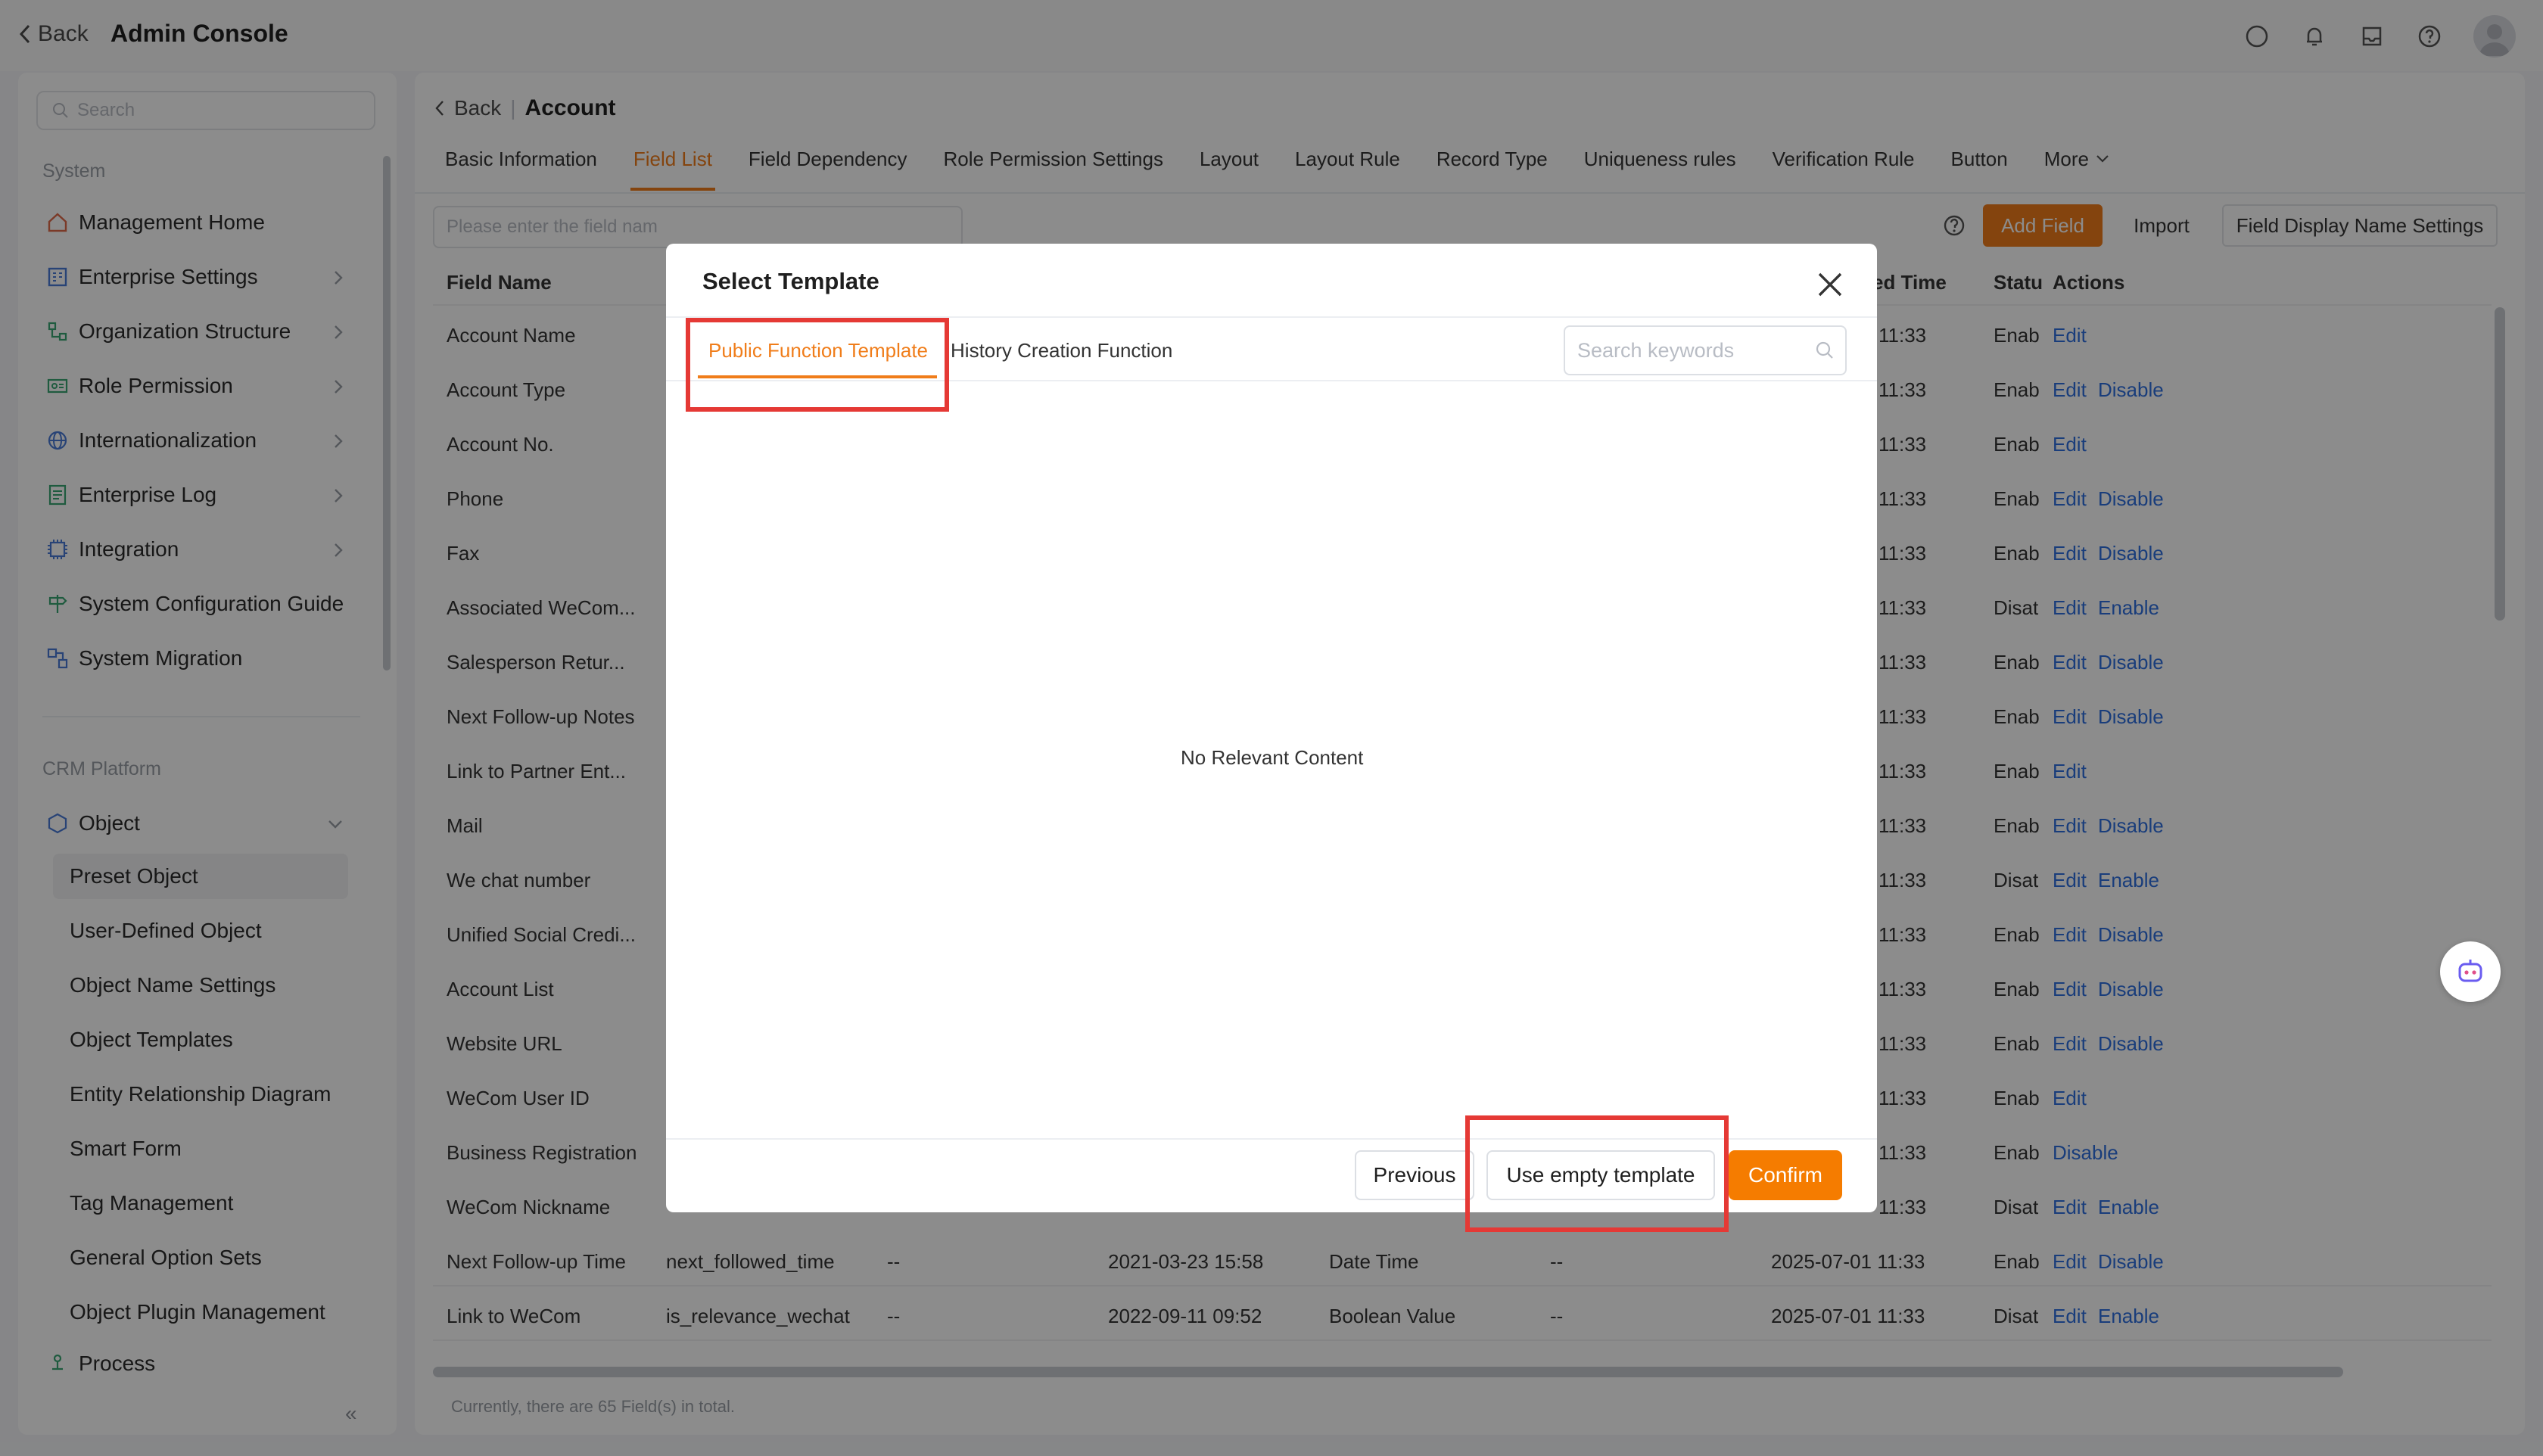 The image size is (2543, 1456). Describe the element at coordinates (1830, 286) in the screenshot. I see `close-icon` at that location.